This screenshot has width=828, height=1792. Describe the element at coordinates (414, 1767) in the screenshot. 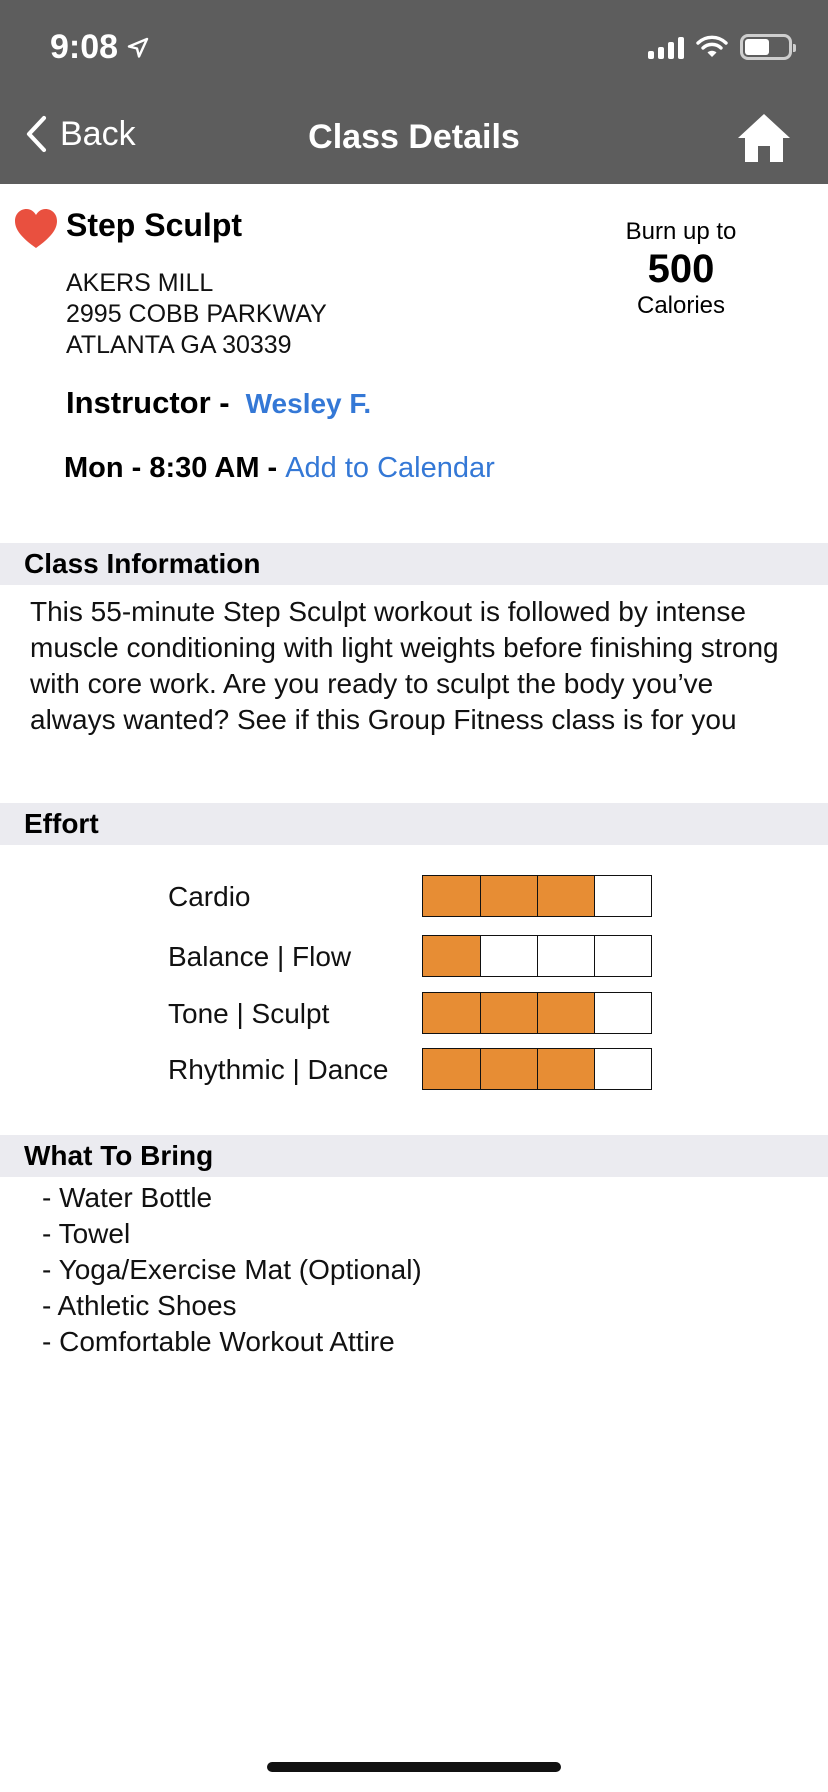

I see `home-indicator` at that location.